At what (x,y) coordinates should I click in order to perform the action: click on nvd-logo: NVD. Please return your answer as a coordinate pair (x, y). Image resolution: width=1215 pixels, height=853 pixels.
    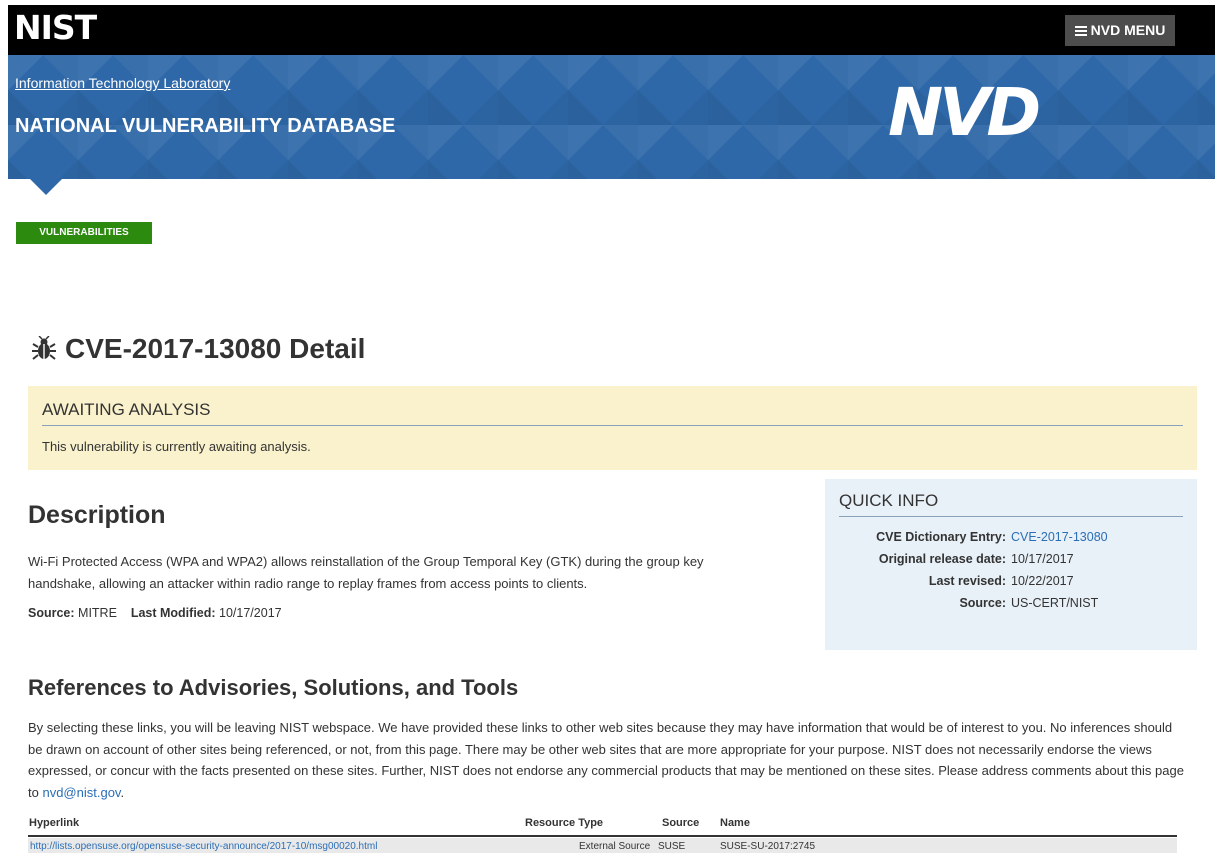
    Looking at the image, I should click on (964, 113).